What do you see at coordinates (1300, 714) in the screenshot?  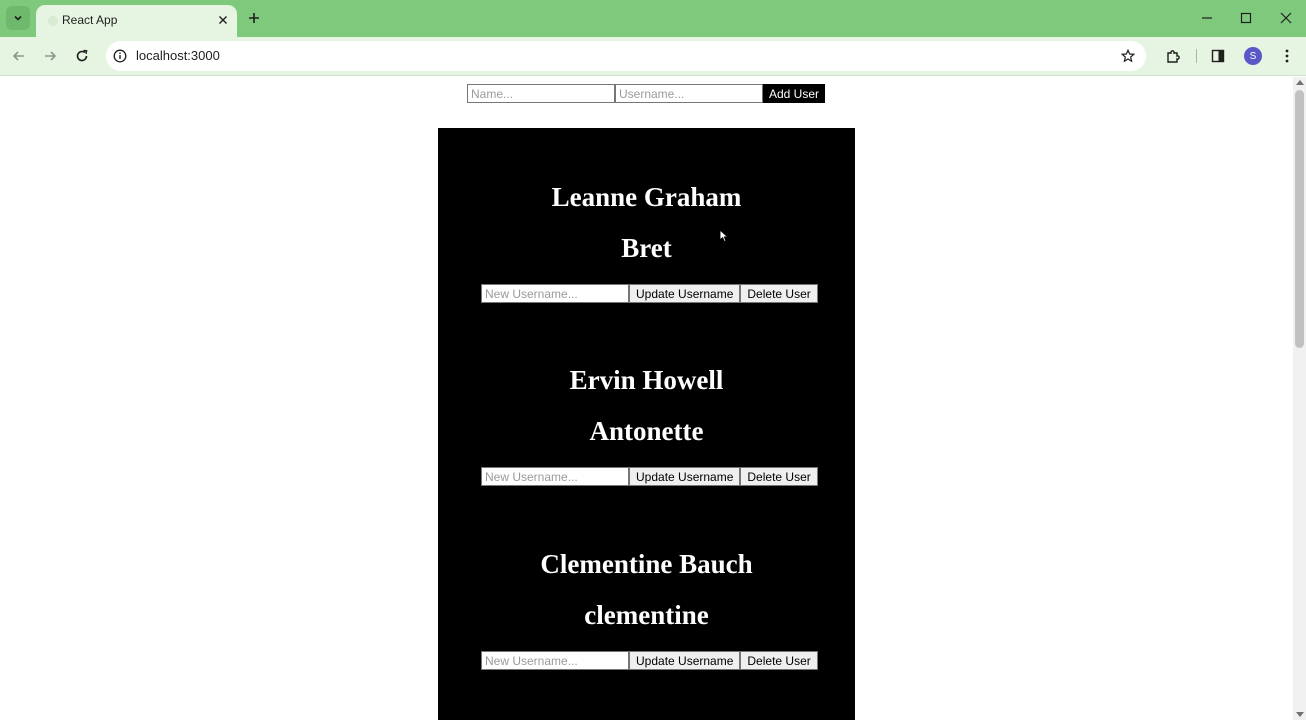 I see `scroll-down-arrow-icon` at bounding box center [1300, 714].